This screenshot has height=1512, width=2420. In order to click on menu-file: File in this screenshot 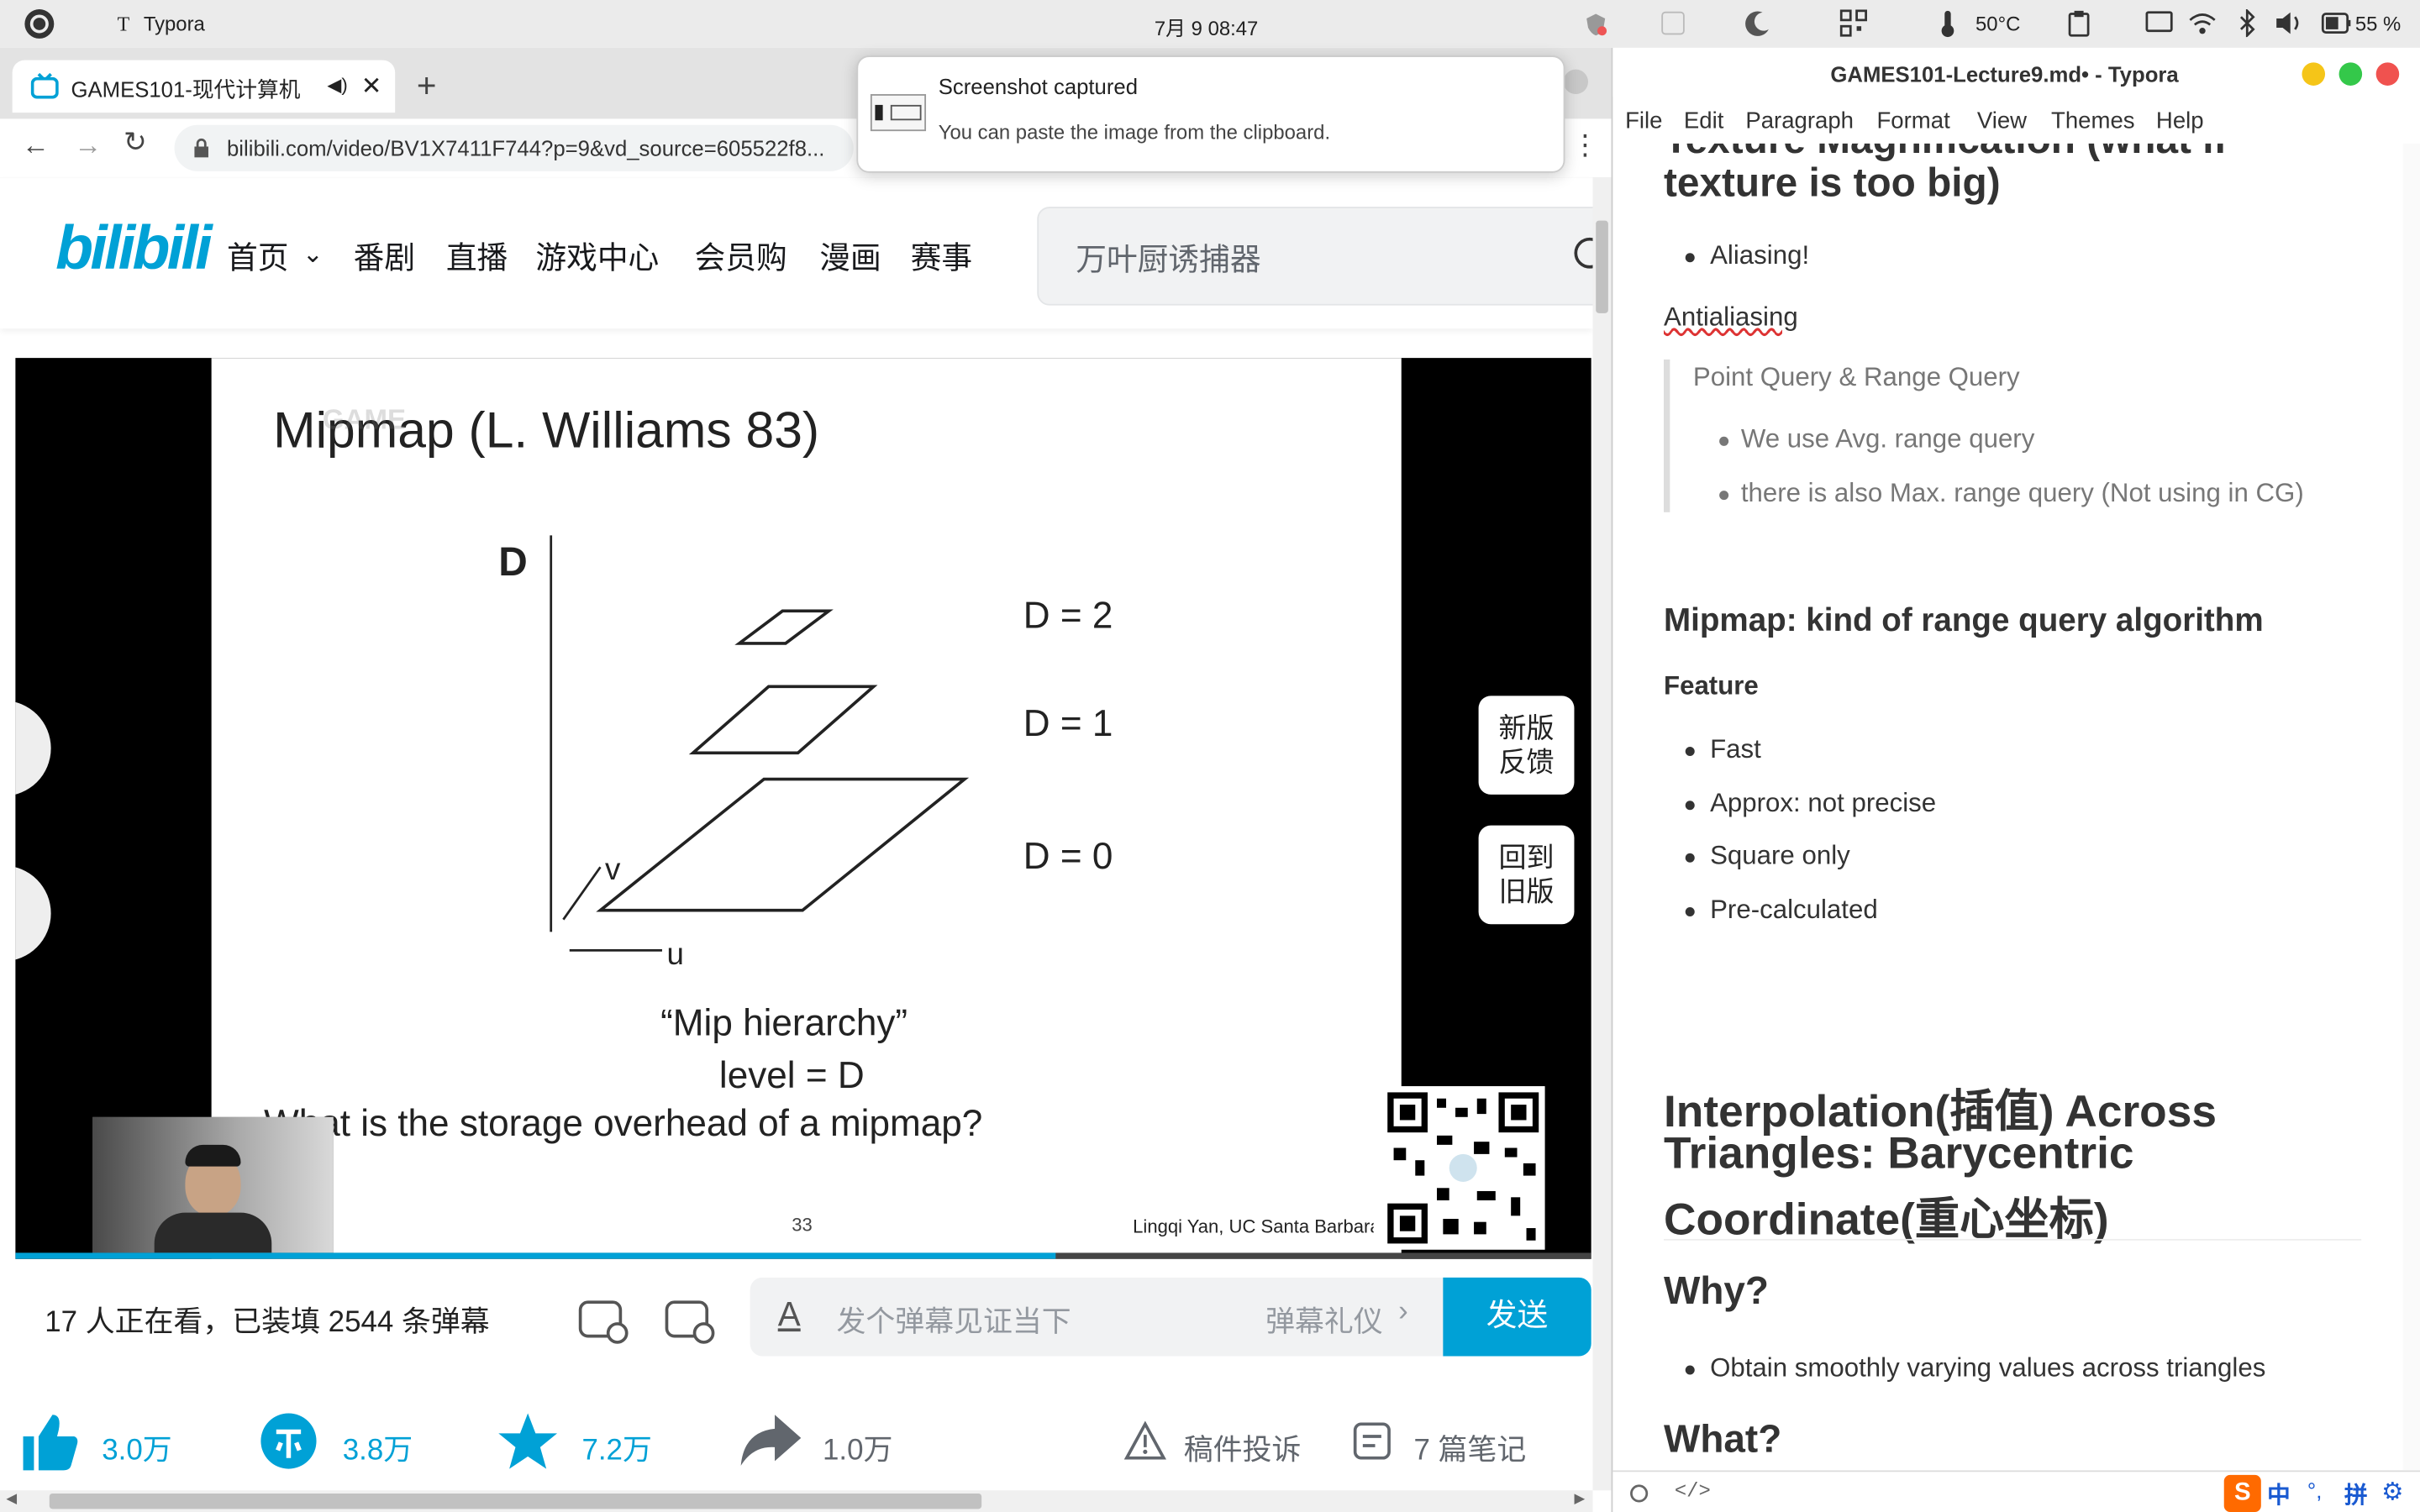, I will do `click(1644, 121)`.